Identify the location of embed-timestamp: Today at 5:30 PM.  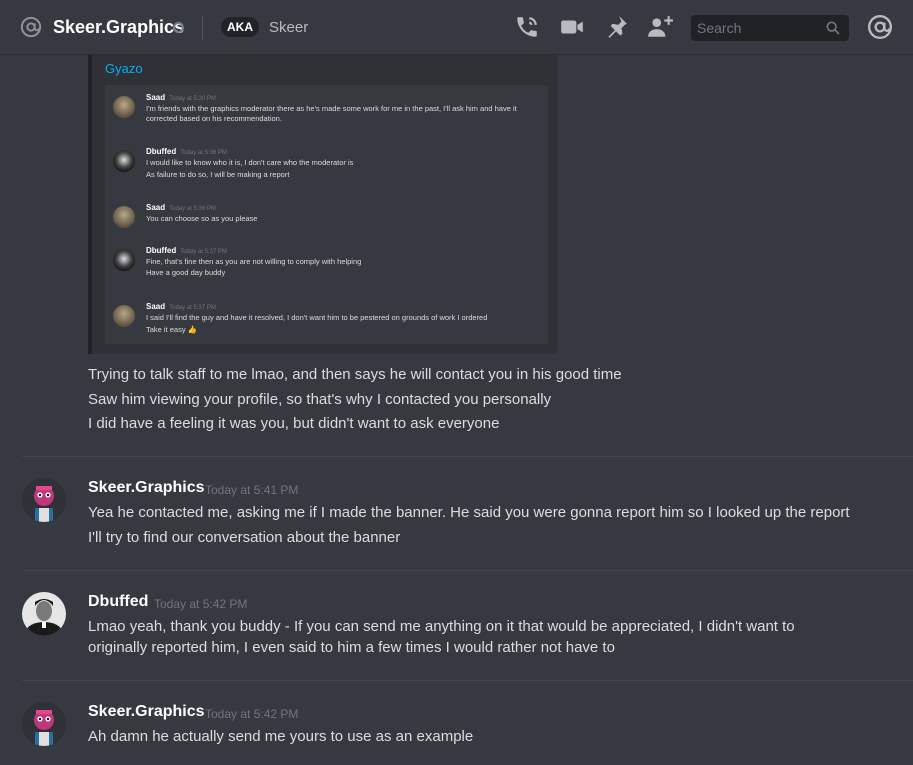
(192, 99).